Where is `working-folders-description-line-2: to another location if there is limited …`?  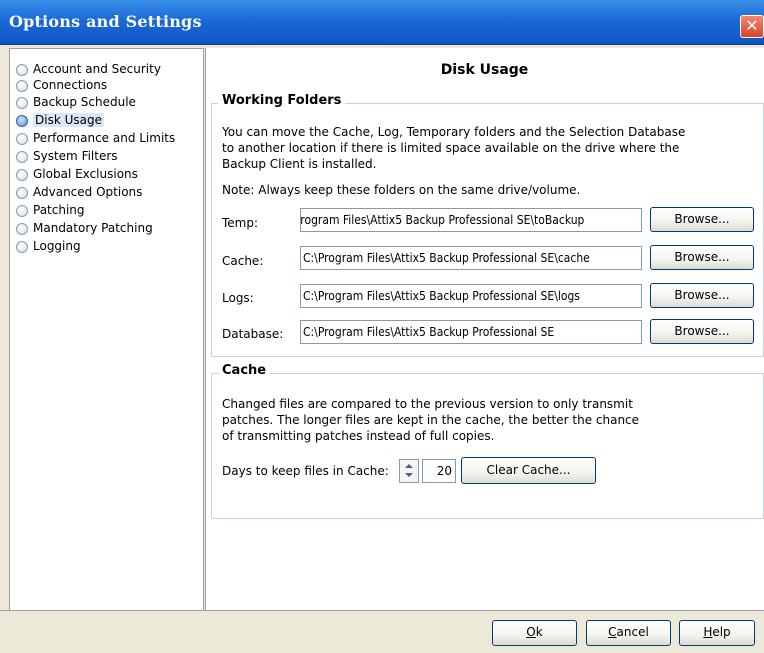
working-folders-description-line-2: to another location if there is limited … is located at coordinates (451, 148).